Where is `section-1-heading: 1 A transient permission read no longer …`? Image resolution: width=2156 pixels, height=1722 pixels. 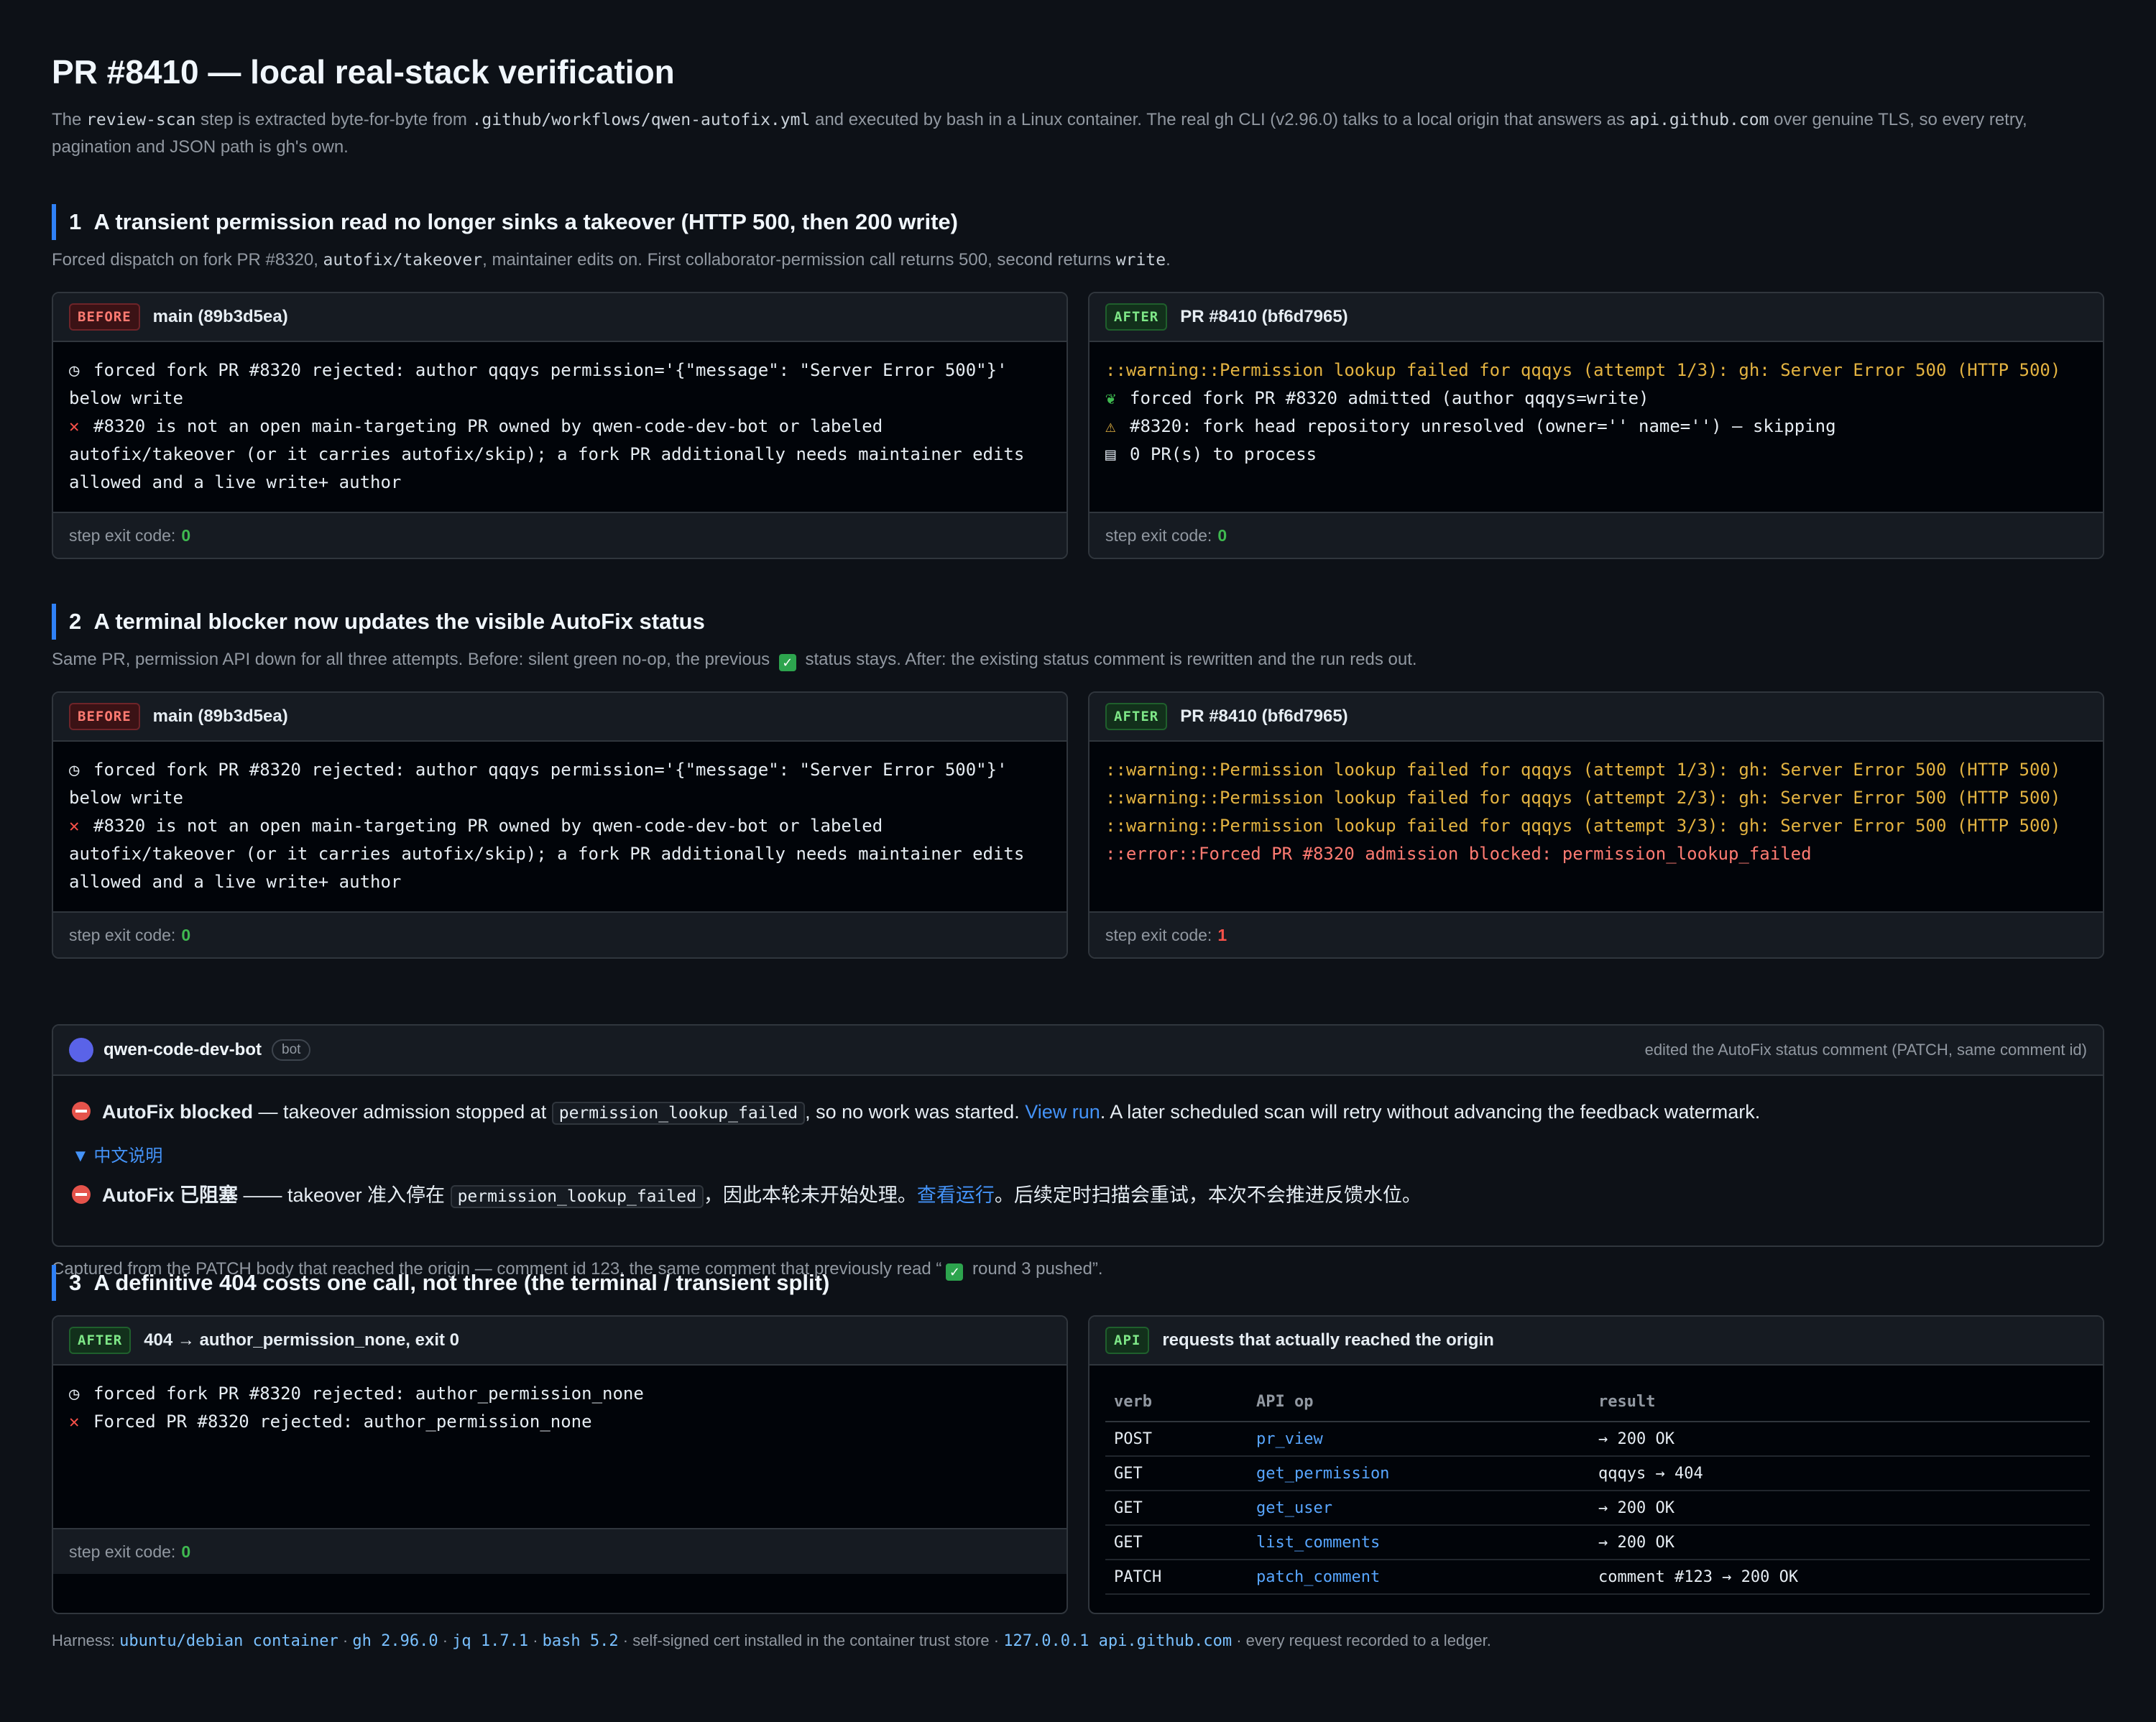 section-1-heading: 1 A transient permission read no longer … is located at coordinates (1078, 222).